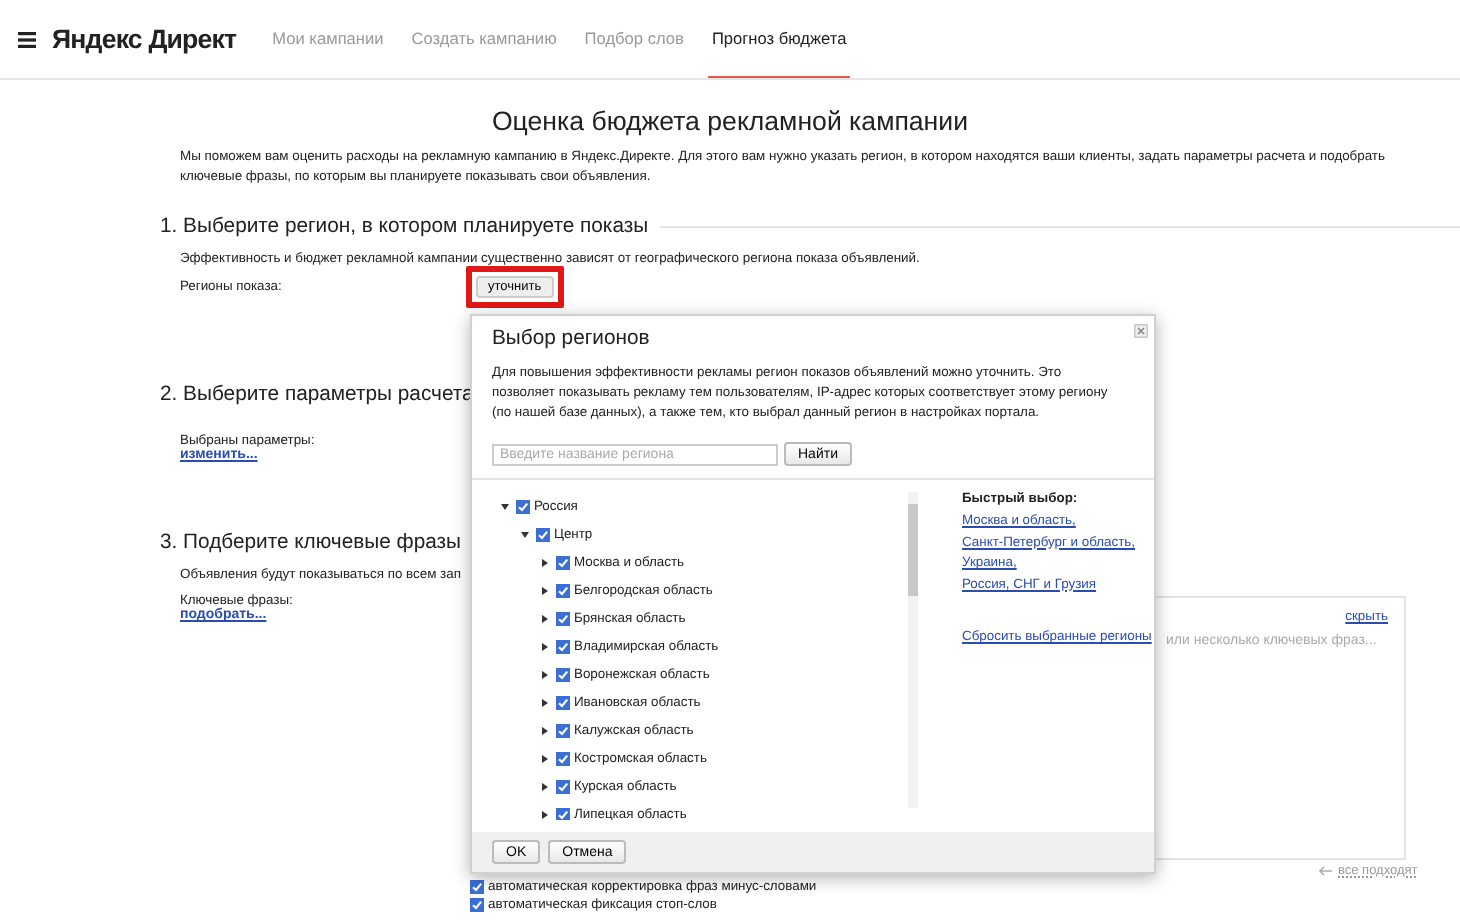 The image size is (1460, 924). I want to click on arrow-left-icon, so click(1325, 871).